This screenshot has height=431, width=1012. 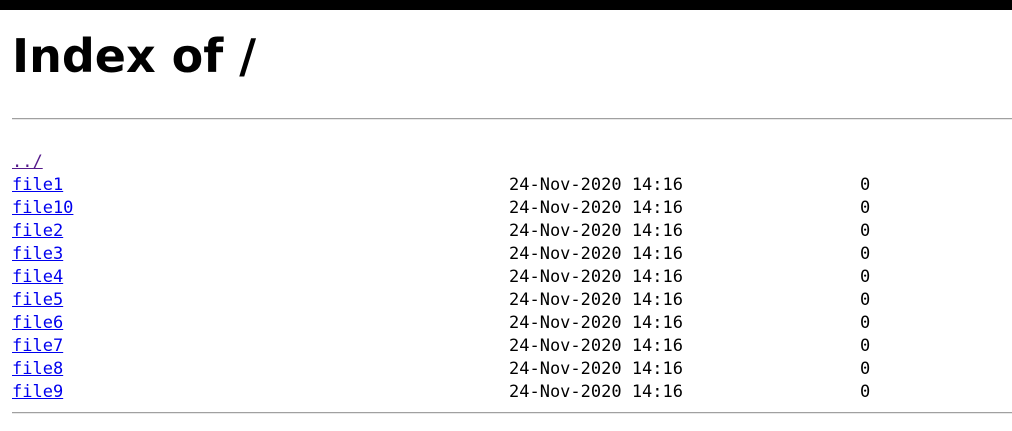 I want to click on file-row: file6 24-Nov-2020 14:16 0, so click(x=512, y=323).